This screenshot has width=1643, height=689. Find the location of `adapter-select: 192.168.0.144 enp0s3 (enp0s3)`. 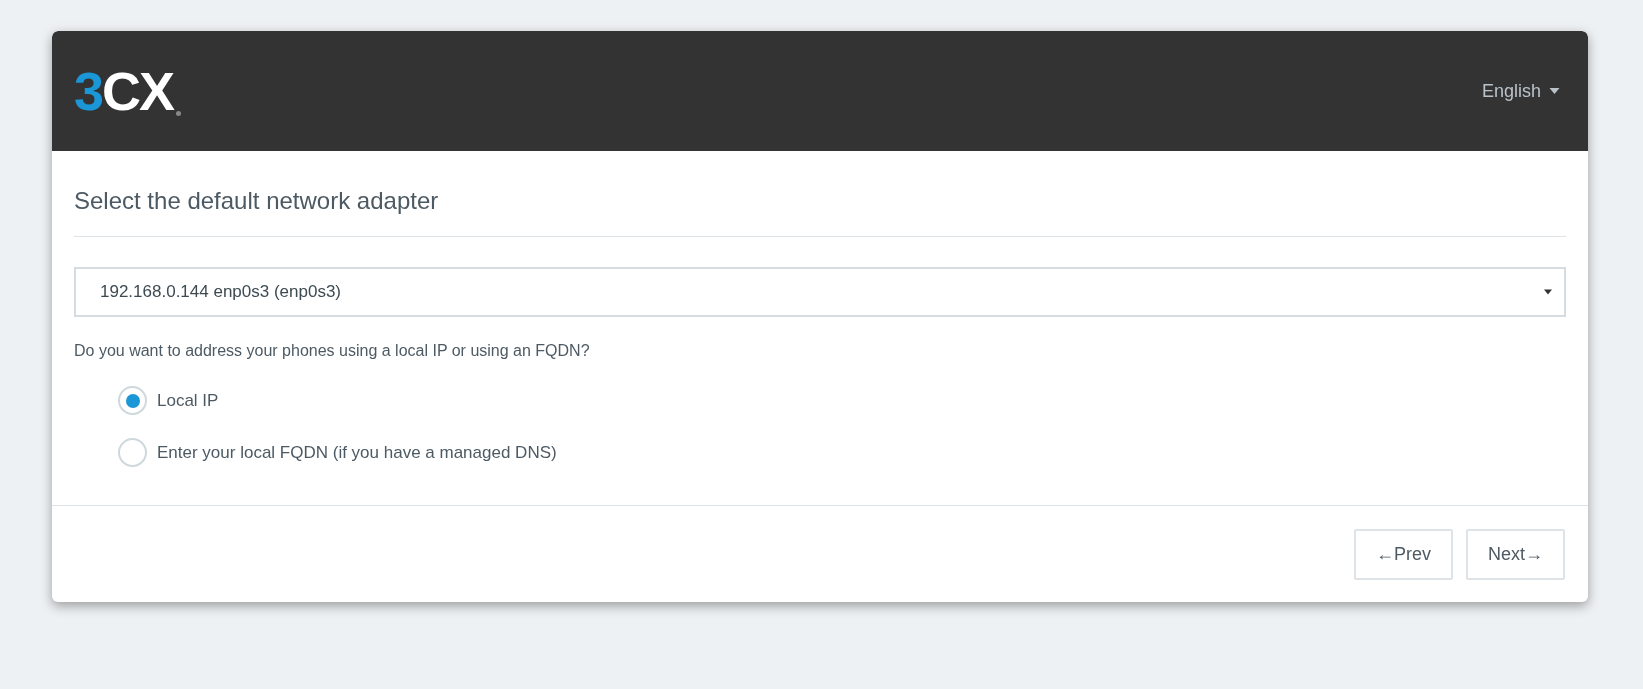

adapter-select: 192.168.0.144 enp0s3 (enp0s3) is located at coordinates (820, 291).